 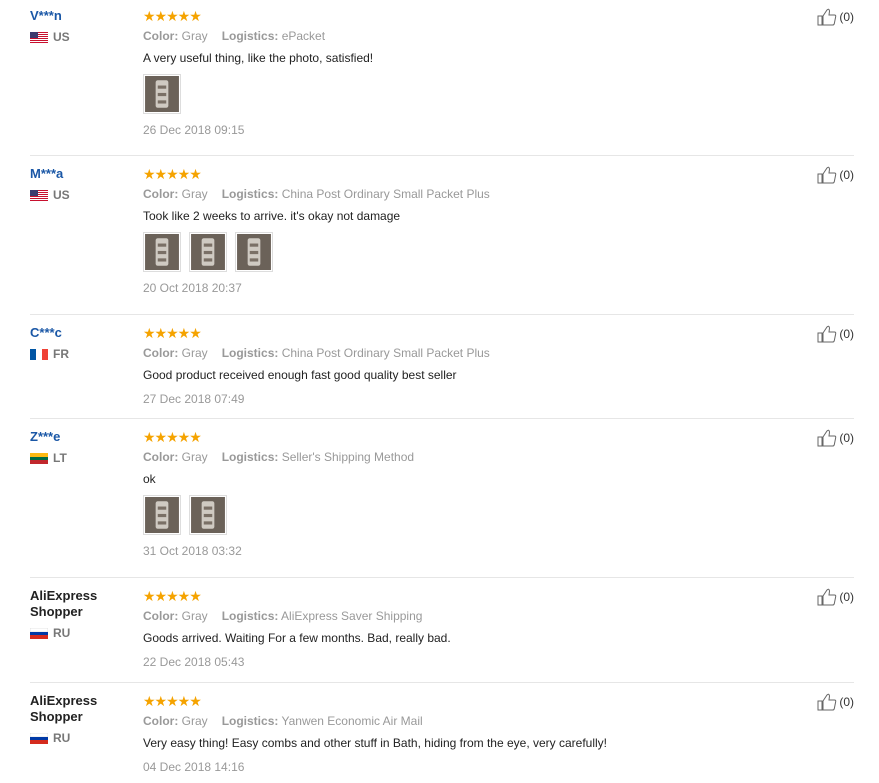 What do you see at coordinates (194, 130) in the screenshot?
I see `review-date: 26 Dec 2018 09:15` at bounding box center [194, 130].